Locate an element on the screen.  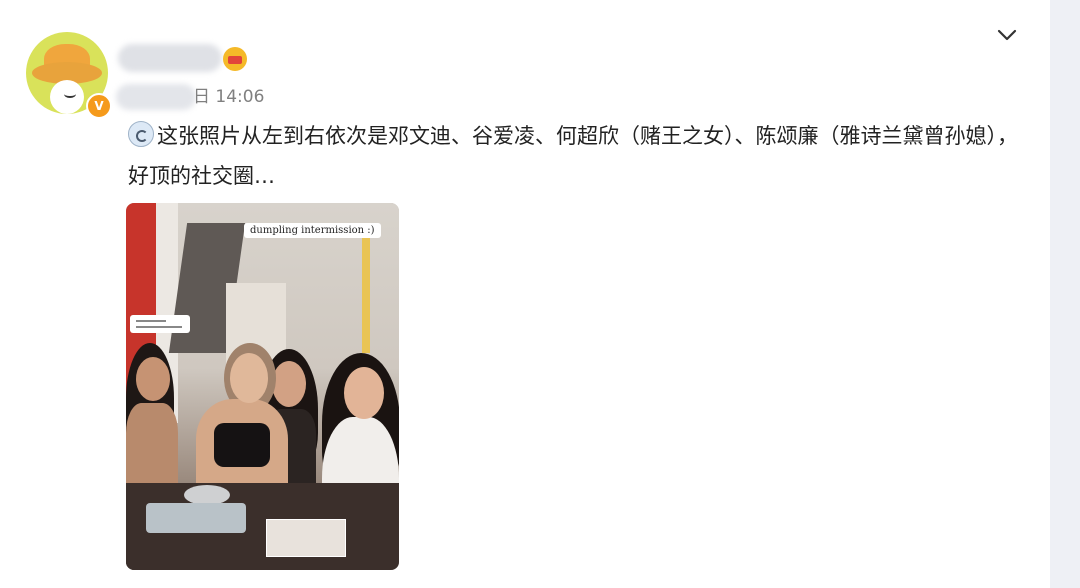
date-redacted is located at coordinates (156, 97).